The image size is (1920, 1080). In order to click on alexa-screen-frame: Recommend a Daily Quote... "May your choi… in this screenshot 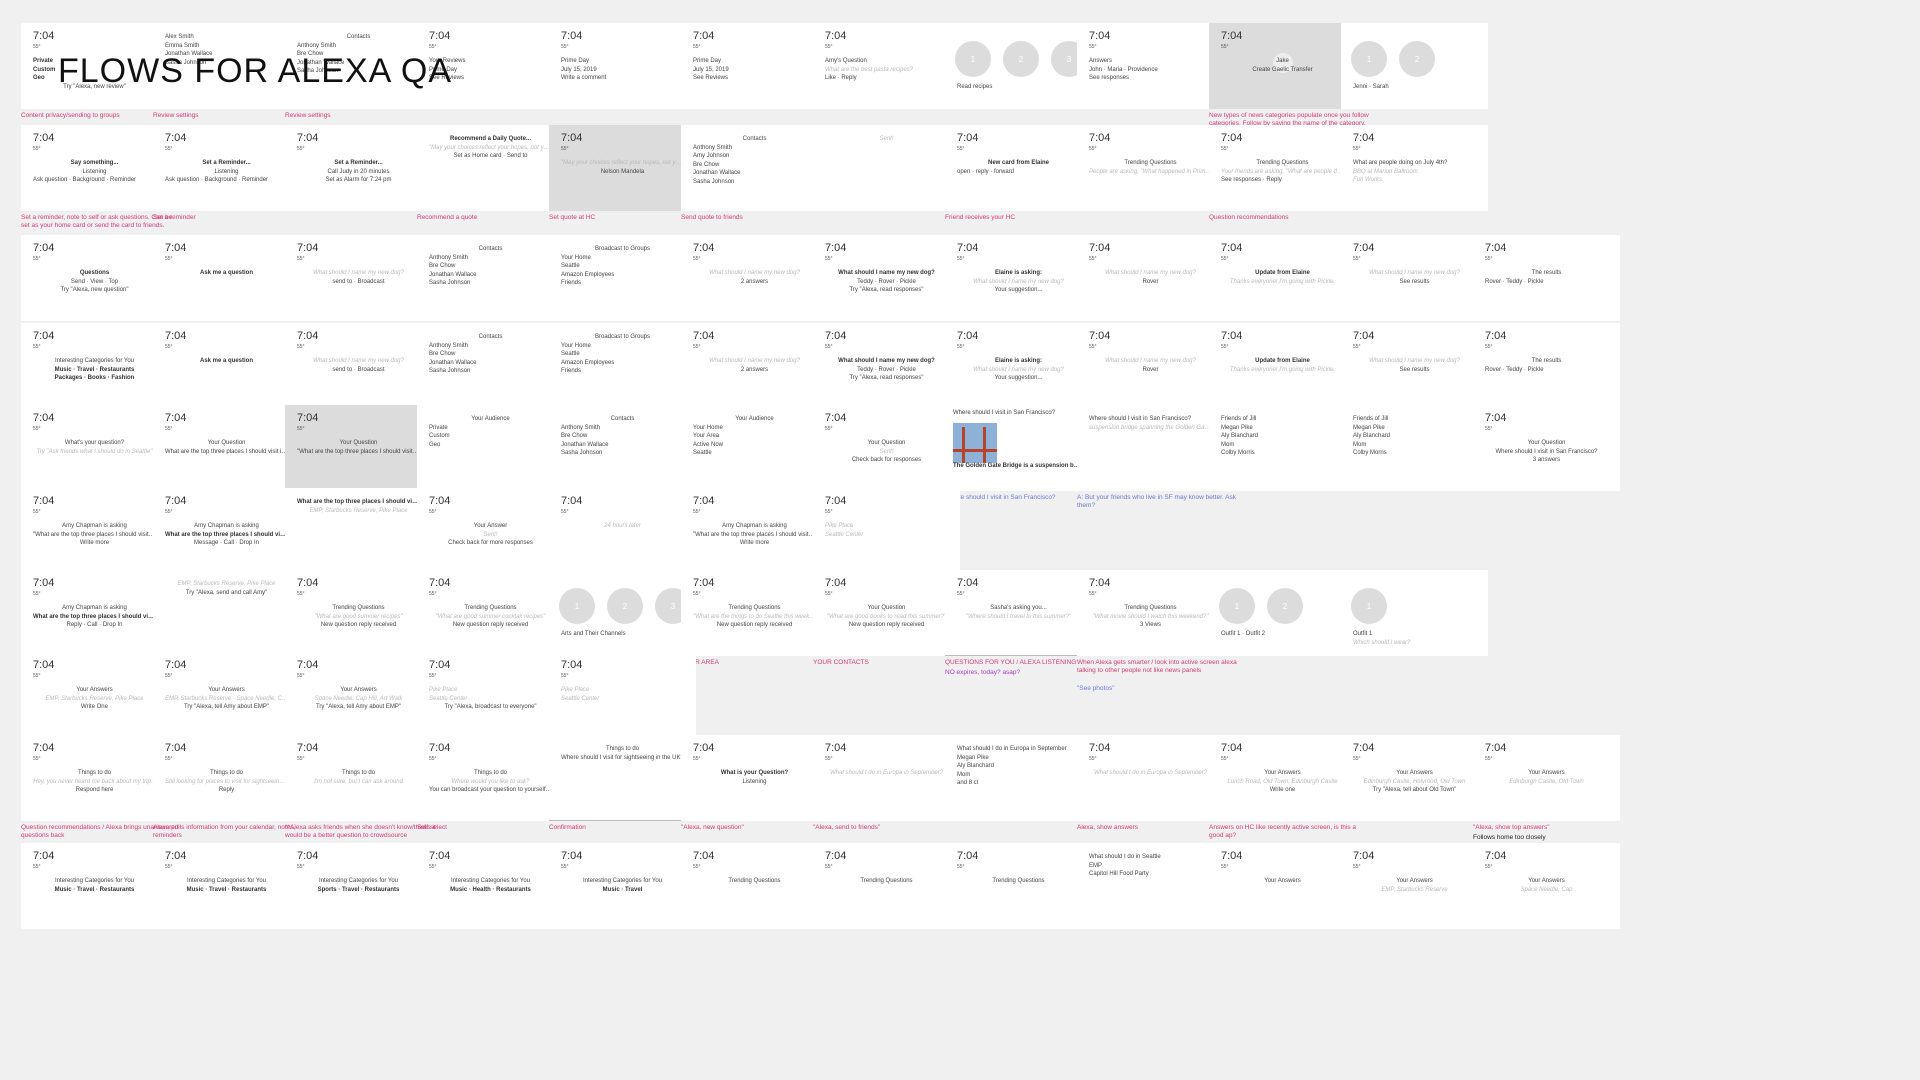, I will do `click(490, 168)`.